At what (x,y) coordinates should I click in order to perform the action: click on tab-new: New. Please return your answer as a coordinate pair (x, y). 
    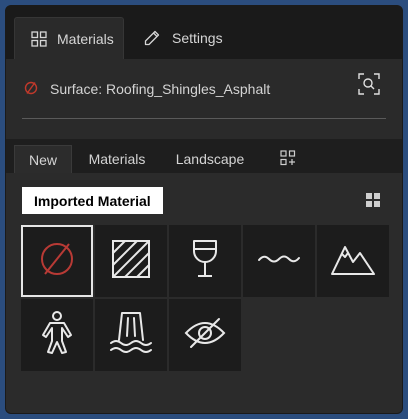
    Looking at the image, I should click on (43, 159).